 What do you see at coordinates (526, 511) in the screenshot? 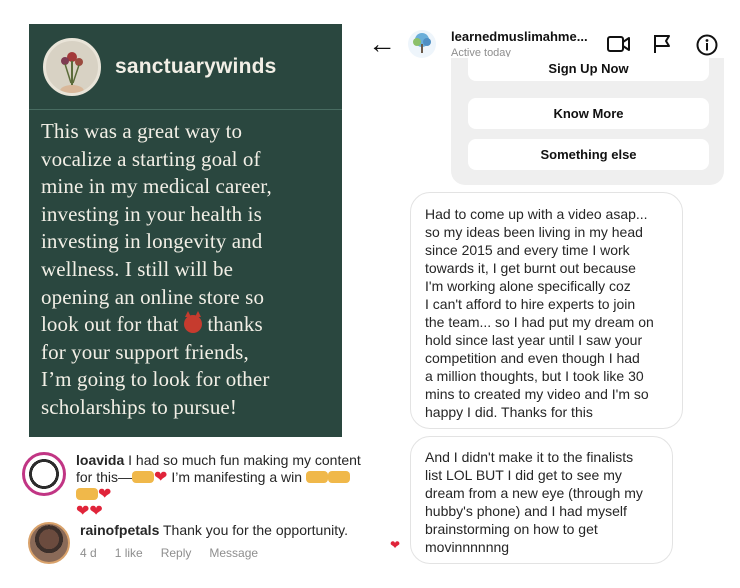
I see `message-line: hubby's phone) and I had myself` at bounding box center [526, 511].